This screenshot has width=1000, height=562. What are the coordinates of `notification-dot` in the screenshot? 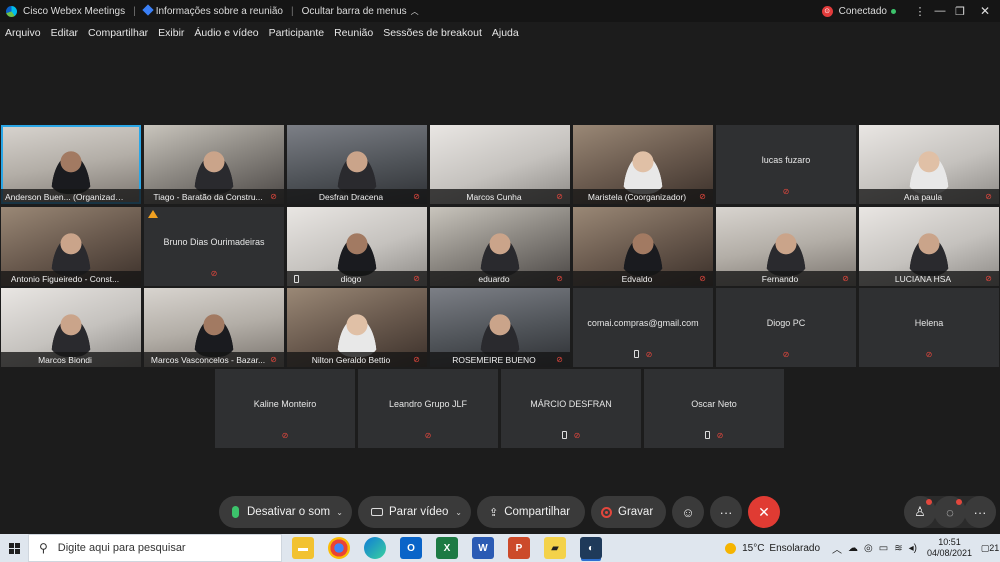 It's located at (929, 502).